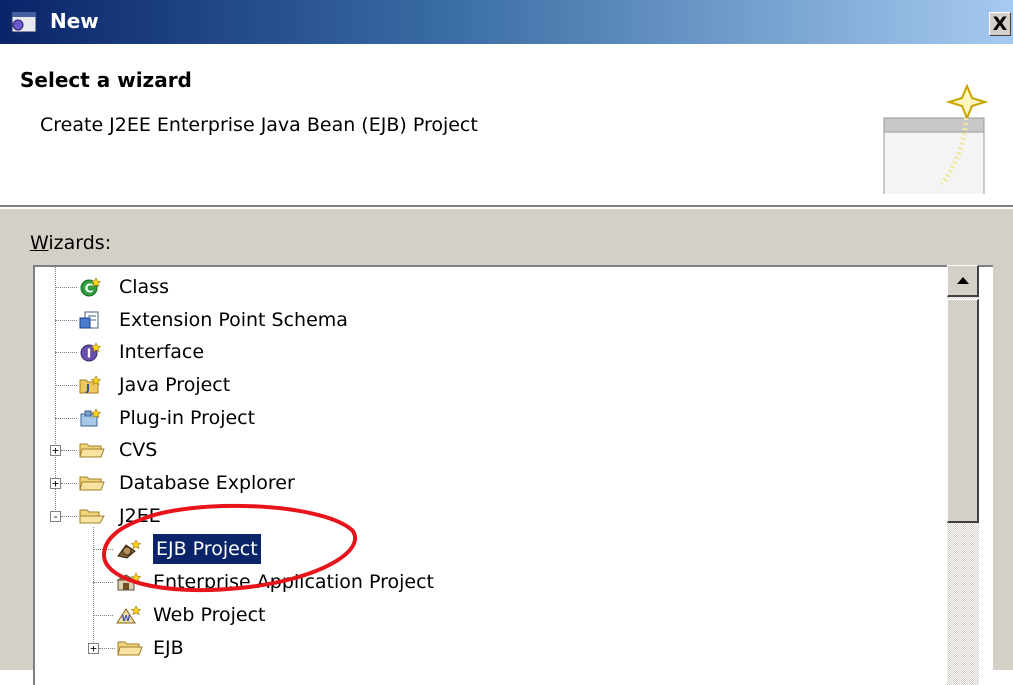  Describe the element at coordinates (285, 450) in the screenshot. I see `tree-item-cvs: + CVS` at that location.